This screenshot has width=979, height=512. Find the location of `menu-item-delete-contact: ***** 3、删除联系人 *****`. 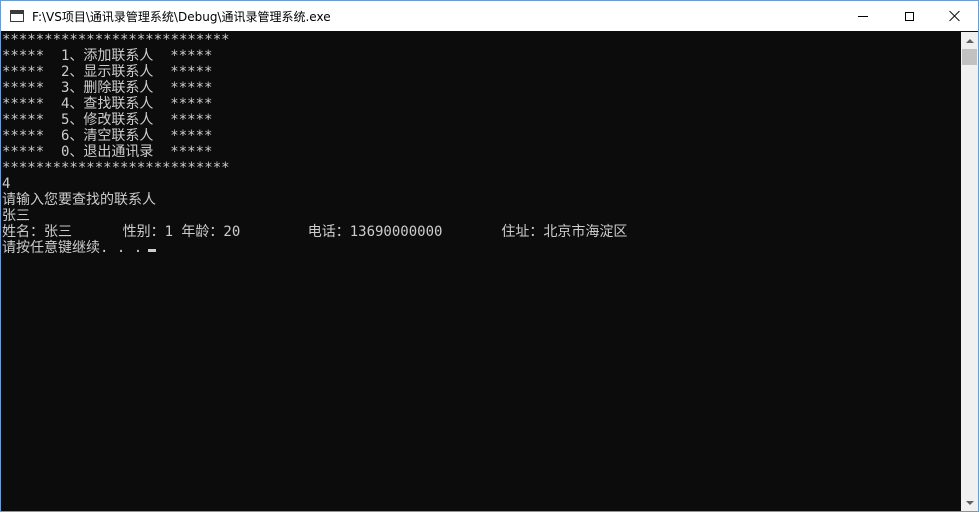

menu-item-delete-contact: ***** 3、删除联系人 ***** is located at coordinates (107, 88).